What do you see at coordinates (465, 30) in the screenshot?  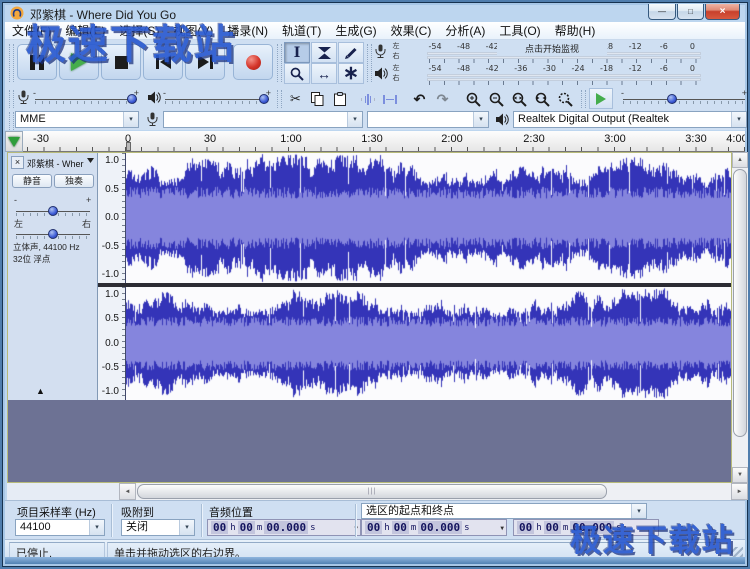 I see `menu-item: 分析(A)` at bounding box center [465, 30].